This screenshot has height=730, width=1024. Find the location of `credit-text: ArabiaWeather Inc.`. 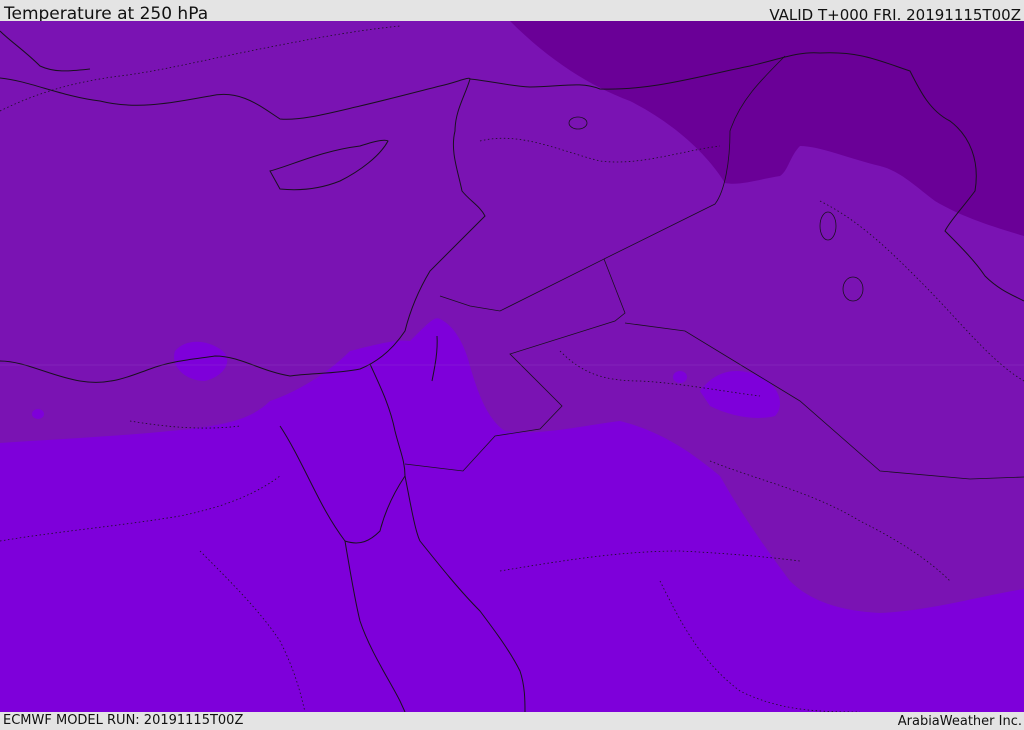

credit-text: ArabiaWeather Inc. is located at coordinates (959, 721).